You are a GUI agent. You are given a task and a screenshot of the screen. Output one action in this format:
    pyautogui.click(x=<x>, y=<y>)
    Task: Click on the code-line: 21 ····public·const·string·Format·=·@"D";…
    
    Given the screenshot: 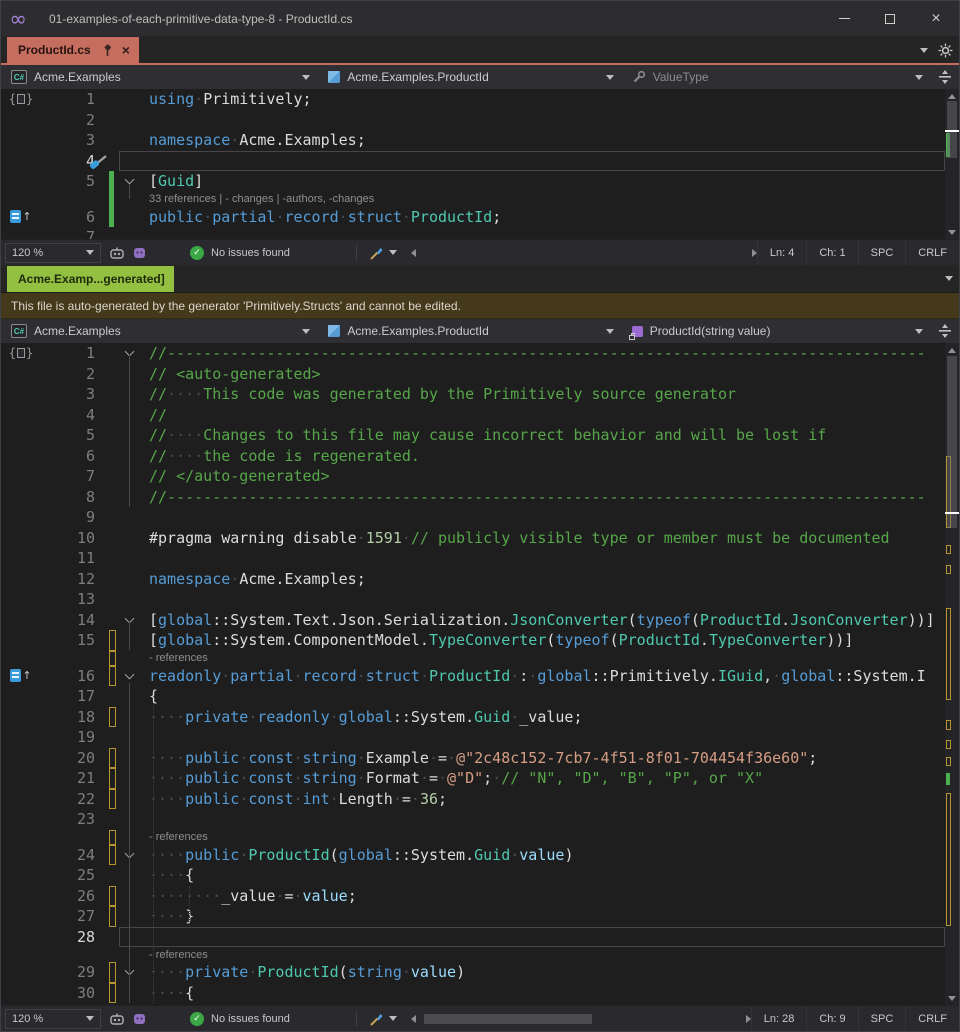 What is the action you would take?
    pyautogui.click(x=480, y=778)
    